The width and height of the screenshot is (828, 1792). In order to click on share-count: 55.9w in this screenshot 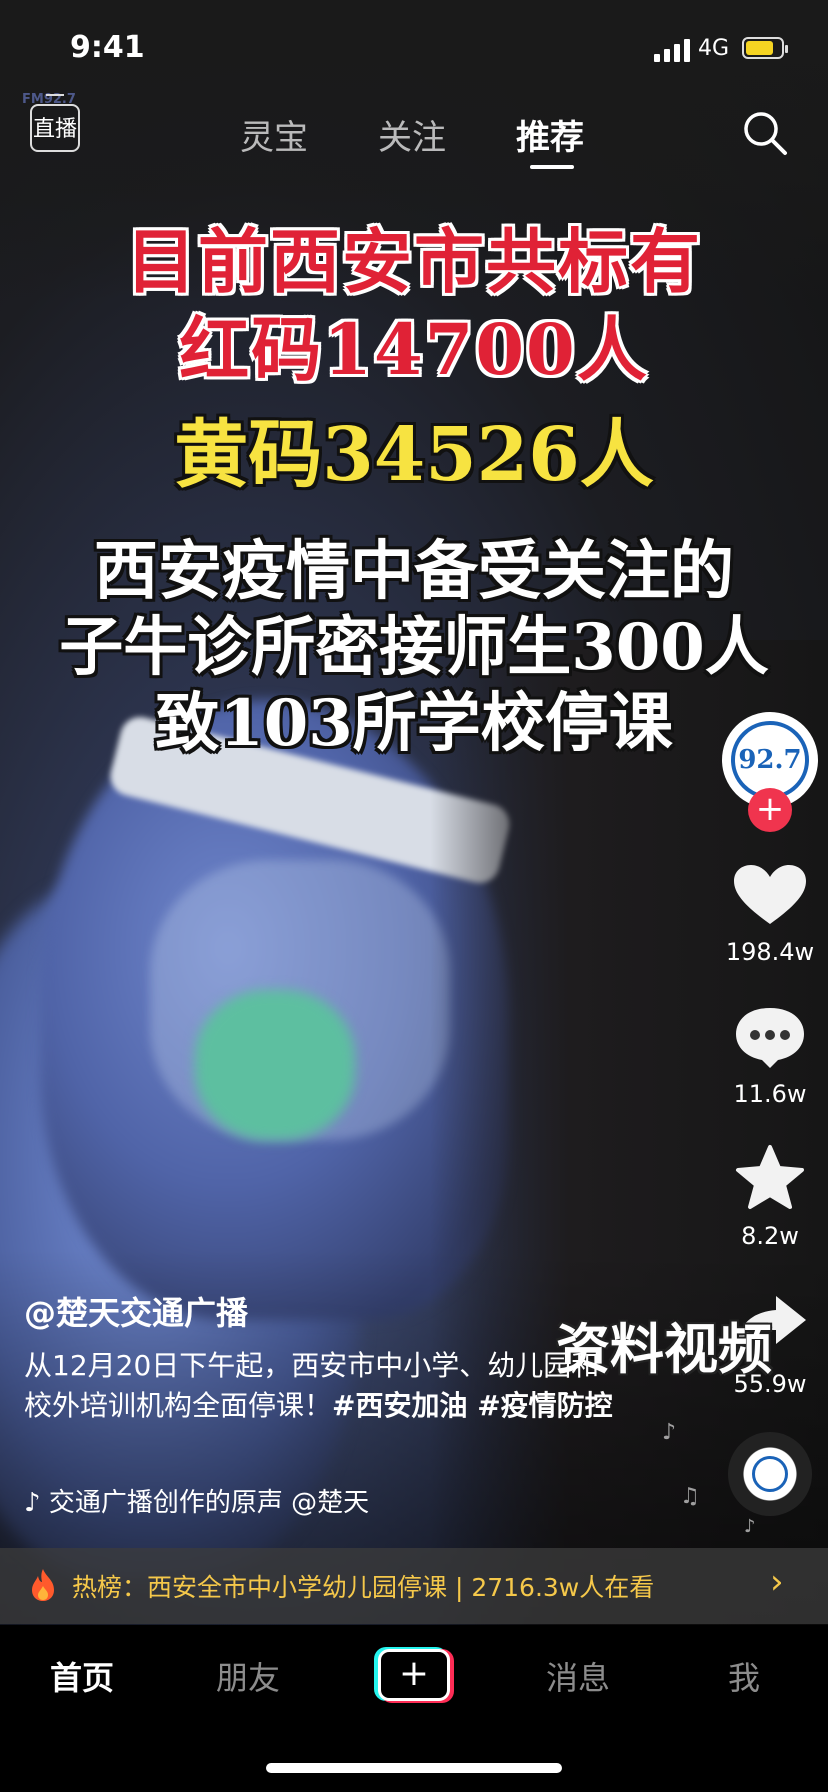, I will do `click(770, 1384)`.